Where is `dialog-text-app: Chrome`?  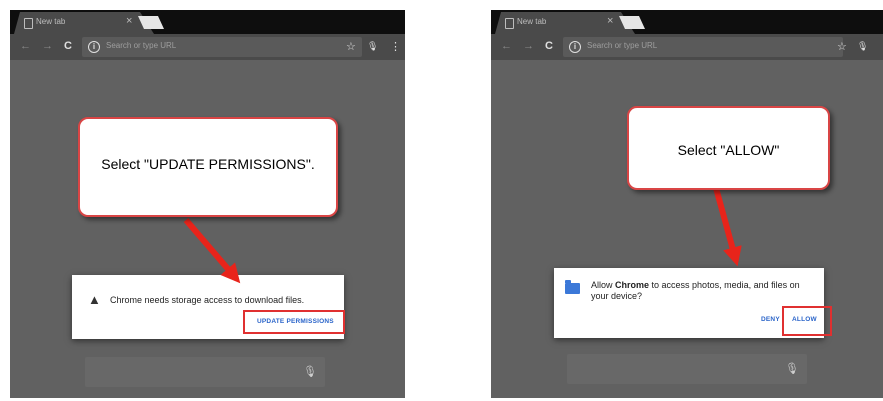 dialog-text-app: Chrome is located at coordinates (632, 285).